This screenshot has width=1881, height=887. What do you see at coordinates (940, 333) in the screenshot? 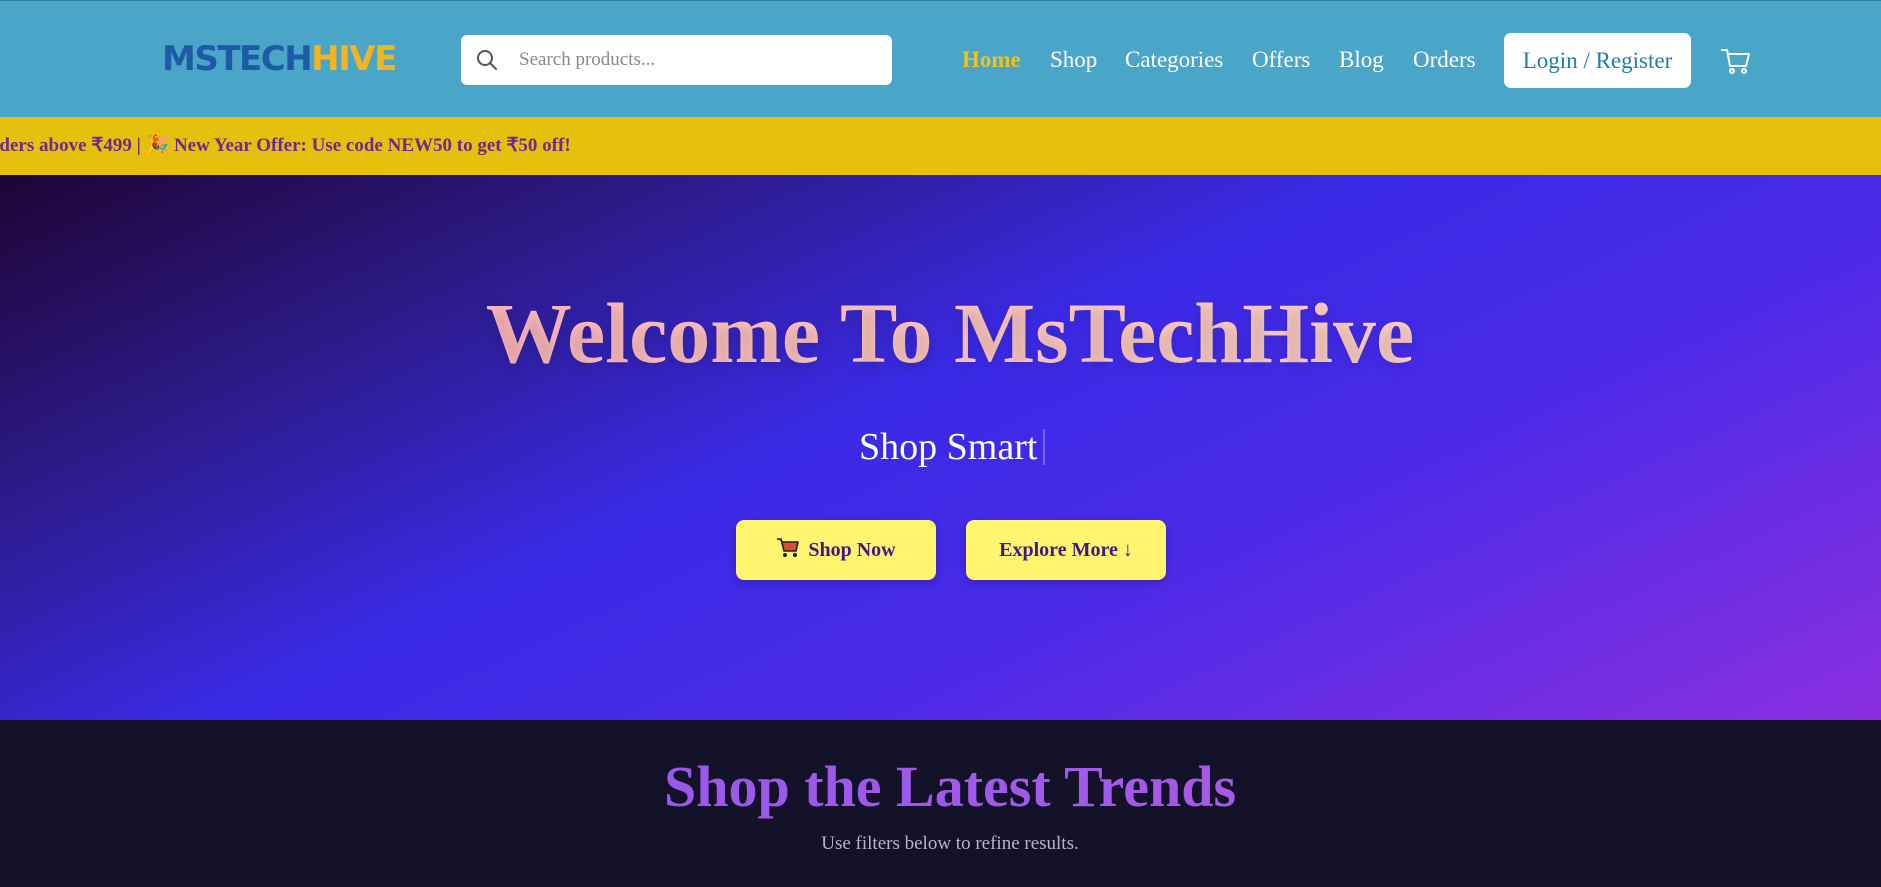
I see `hero-title: Welcome To MsTechHive` at bounding box center [940, 333].